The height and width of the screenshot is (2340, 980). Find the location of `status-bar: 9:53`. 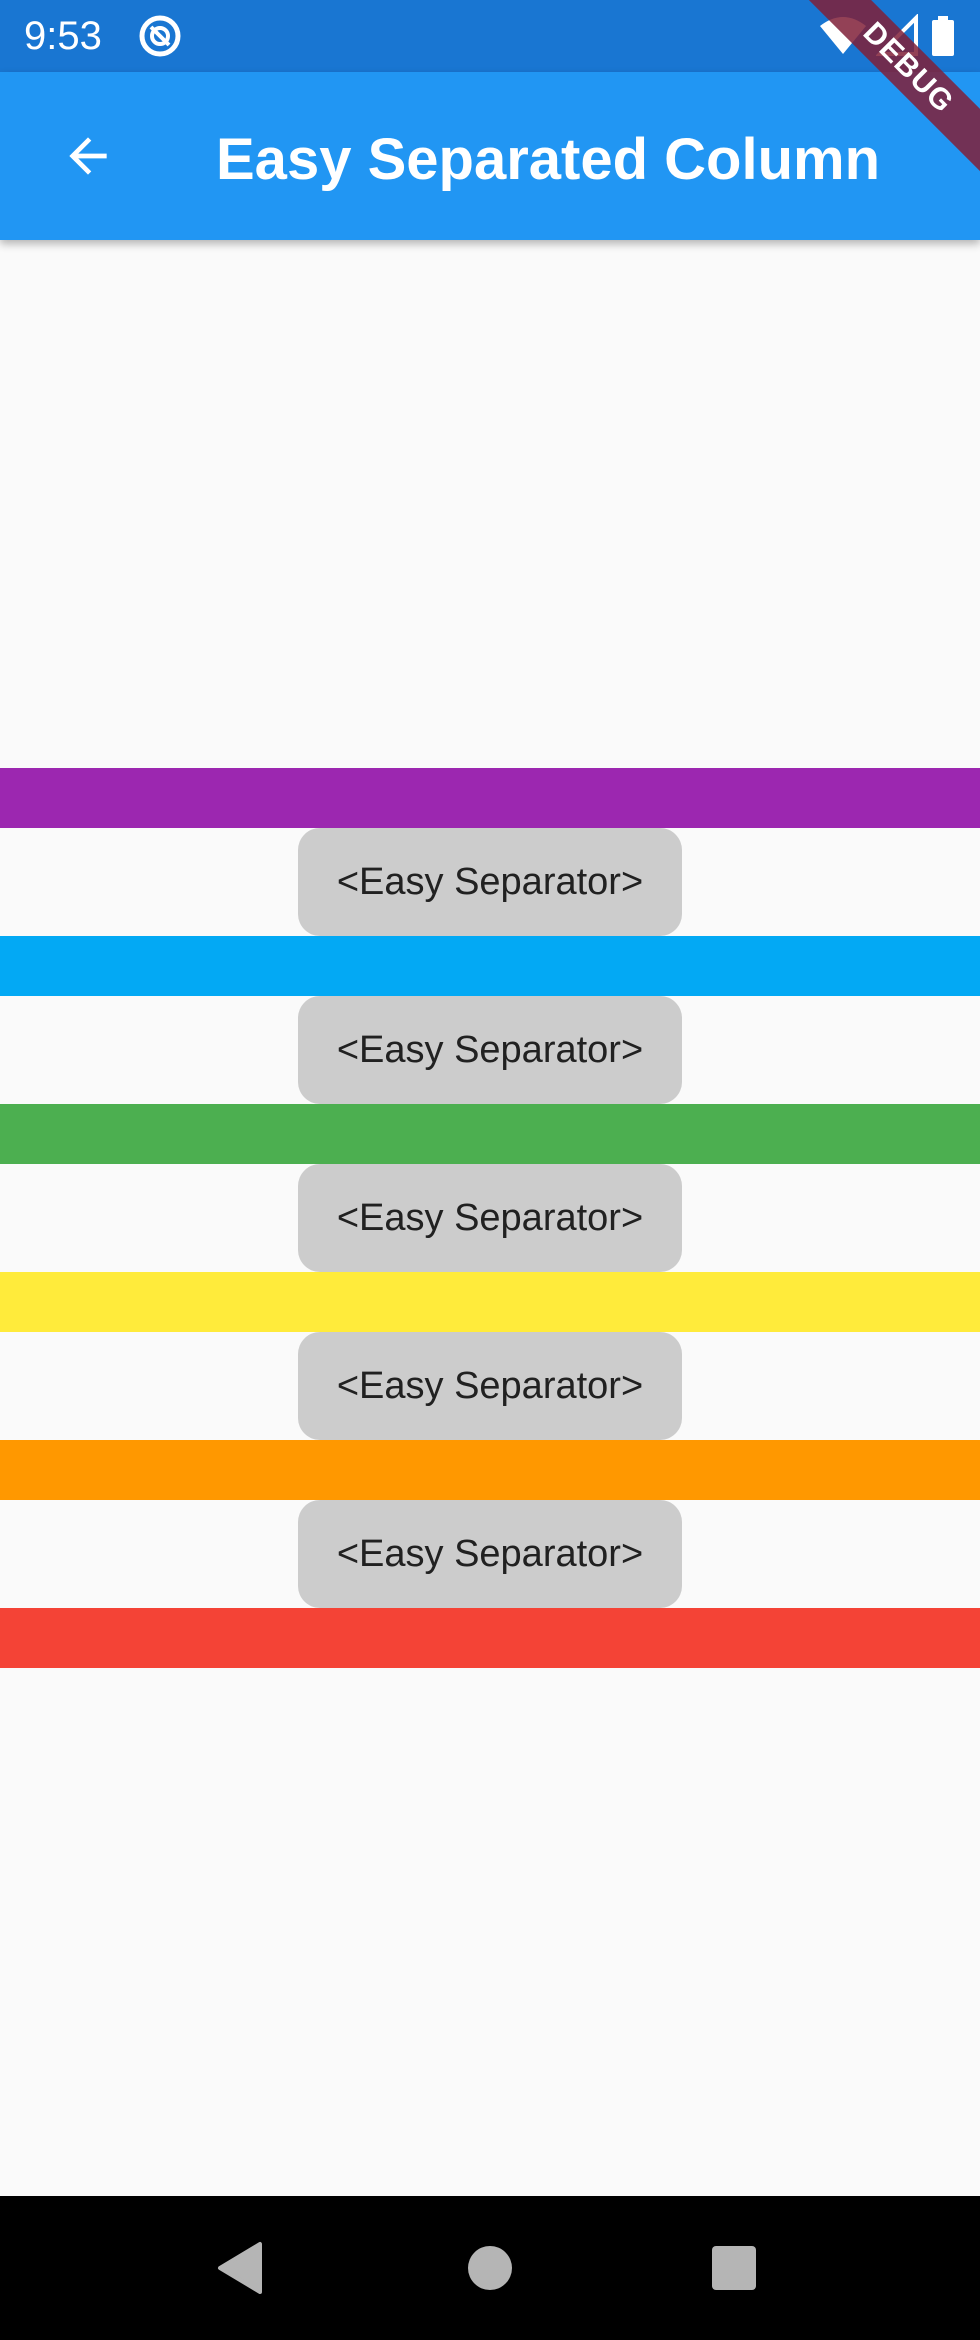

status-bar: 9:53 is located at coordinates (490, 36).